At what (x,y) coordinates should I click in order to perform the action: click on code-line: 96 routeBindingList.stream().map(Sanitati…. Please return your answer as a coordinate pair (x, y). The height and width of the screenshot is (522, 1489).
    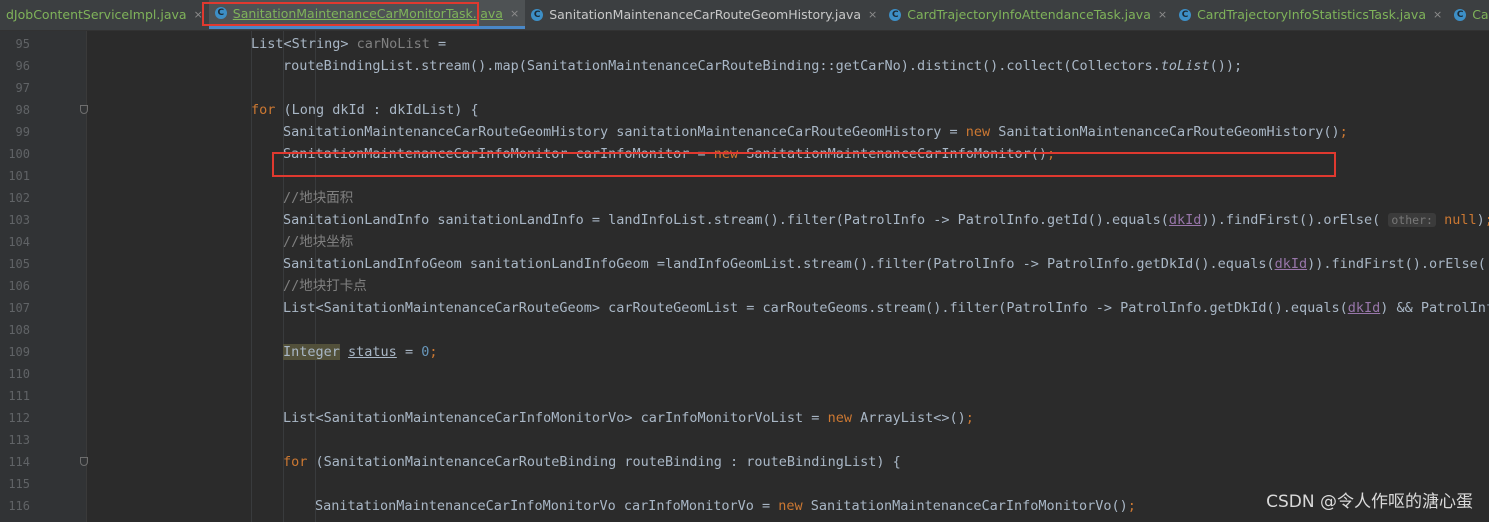
    Looking at the image, I should click on (744, 66).